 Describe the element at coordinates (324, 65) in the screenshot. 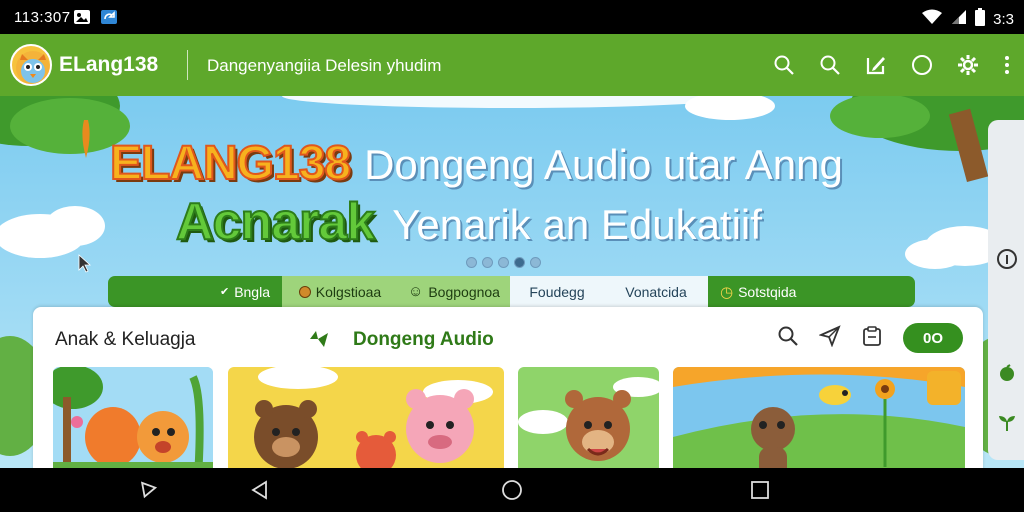

I see `app-subtitle: Dangenyangiia Delesin yhudim` at that location.